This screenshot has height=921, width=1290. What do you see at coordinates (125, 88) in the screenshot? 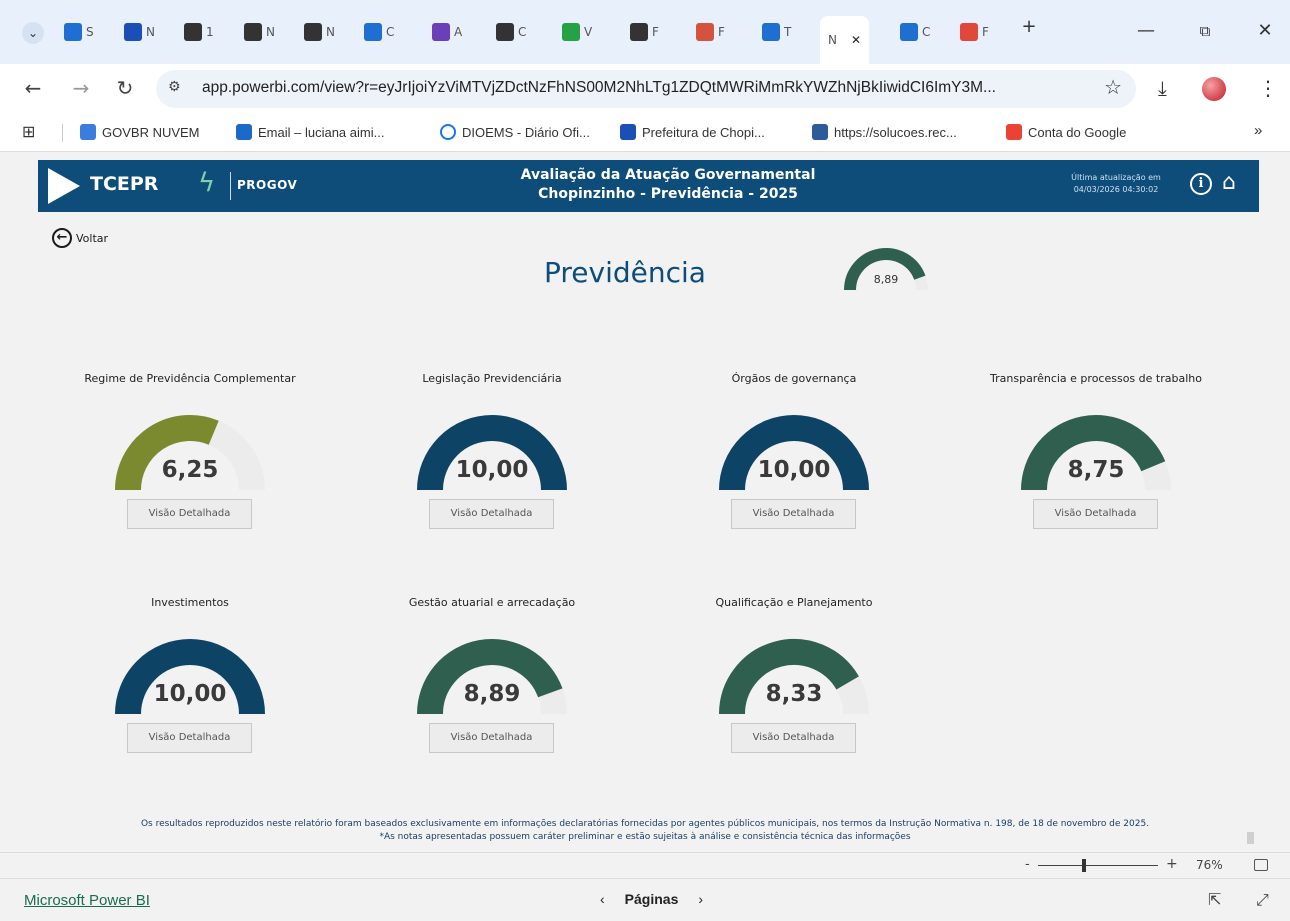
I see `reload-icon: ↻` at bounding box center [125, 88].